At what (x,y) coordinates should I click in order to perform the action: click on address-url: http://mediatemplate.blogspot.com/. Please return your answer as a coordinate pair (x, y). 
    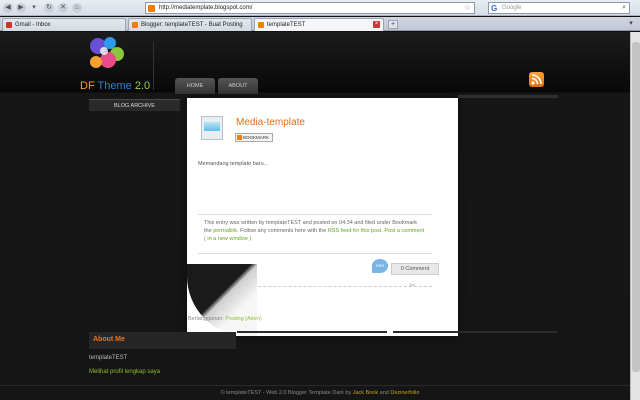
    Looking at the image, I should click on (205, 8).